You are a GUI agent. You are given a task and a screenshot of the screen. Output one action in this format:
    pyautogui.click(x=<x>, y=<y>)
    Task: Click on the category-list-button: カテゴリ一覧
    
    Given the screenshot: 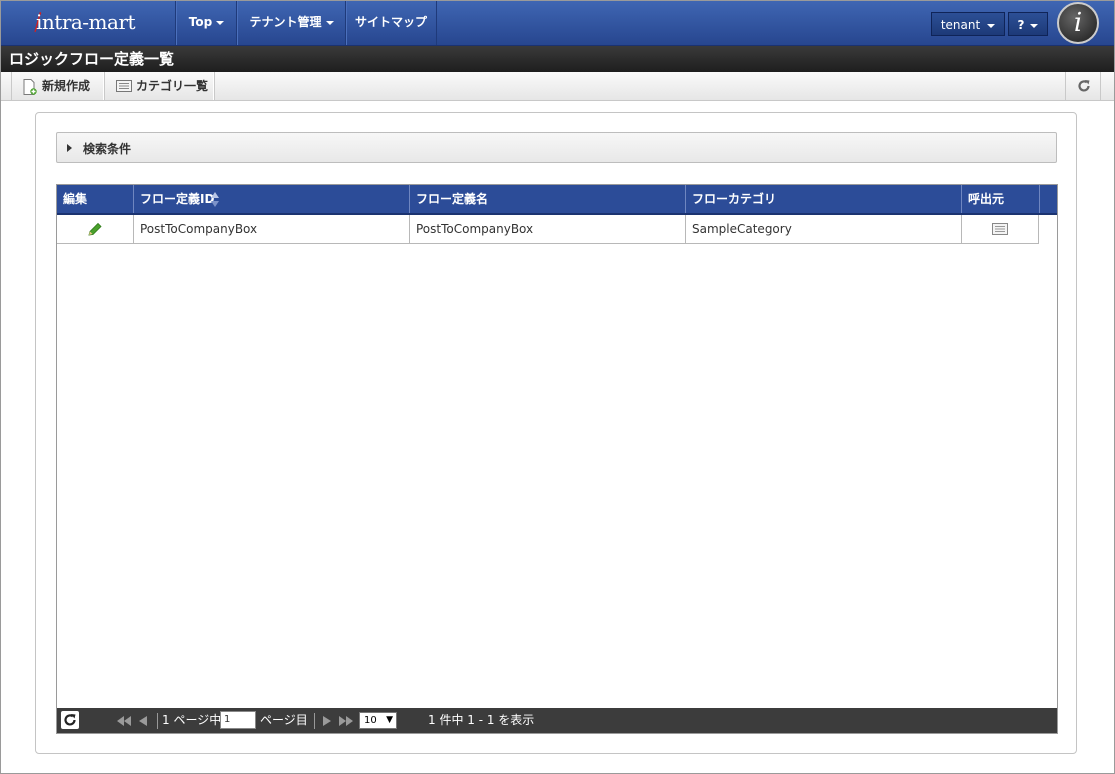 What is the action you would take?
    pyautogui.click(x=160, y=86)
    